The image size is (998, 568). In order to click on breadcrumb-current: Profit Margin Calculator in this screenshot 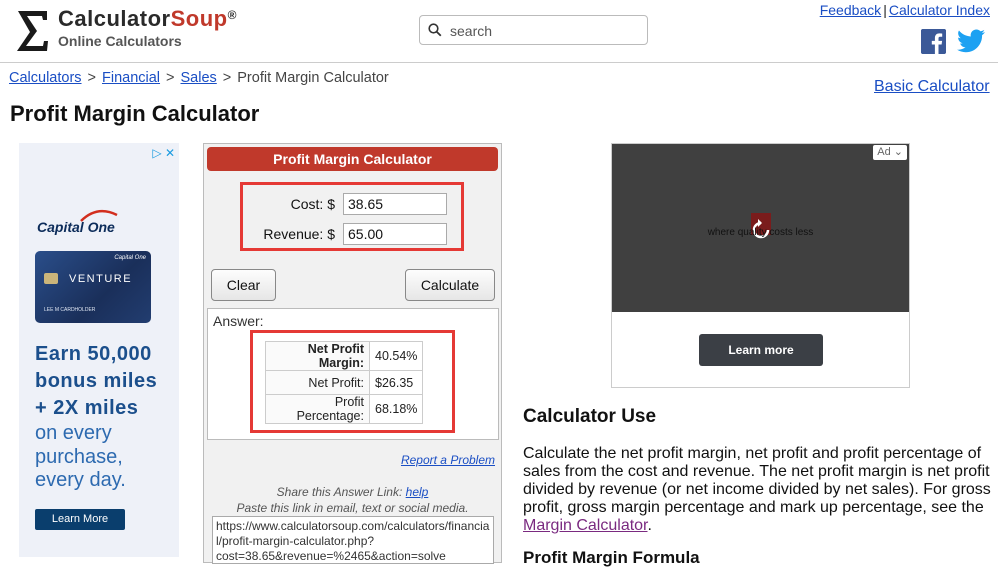, I will do `click(313, 78)`.